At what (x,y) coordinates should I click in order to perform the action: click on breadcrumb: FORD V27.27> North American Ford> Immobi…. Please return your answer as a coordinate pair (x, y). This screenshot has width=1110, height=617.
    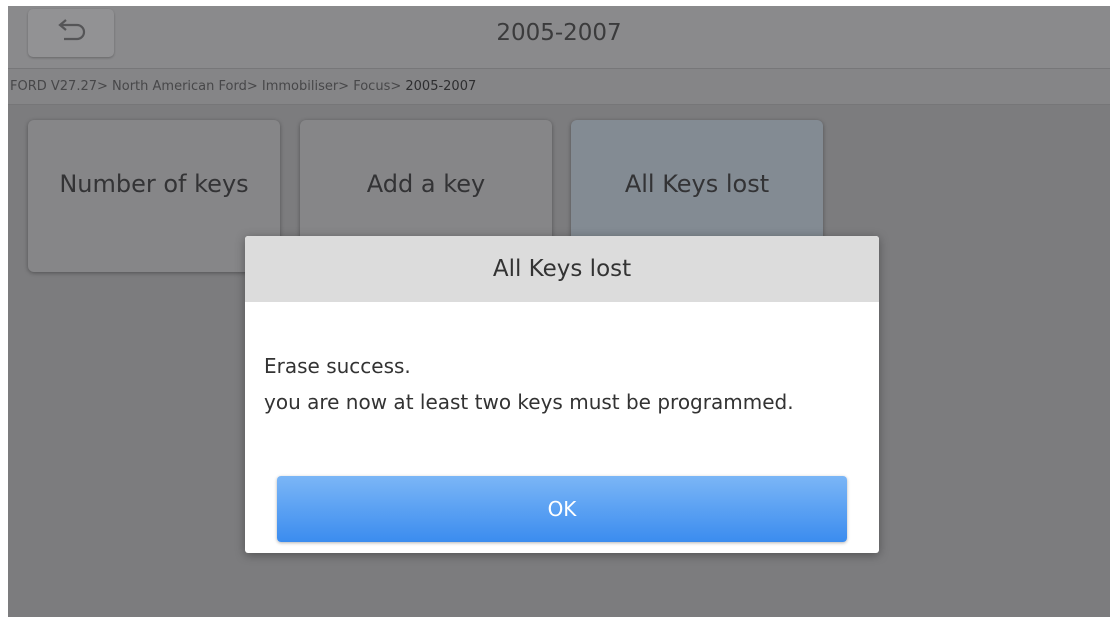
    Looking at the image, I should click on (559, 87).